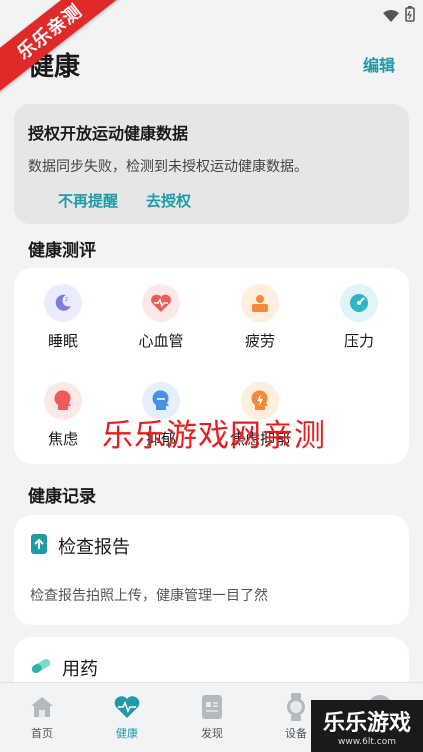 This screenshot has width=423, height=752. Describe the element at coordinates (66, 299) in the screenshot. I see `svg-text: z` at that location.